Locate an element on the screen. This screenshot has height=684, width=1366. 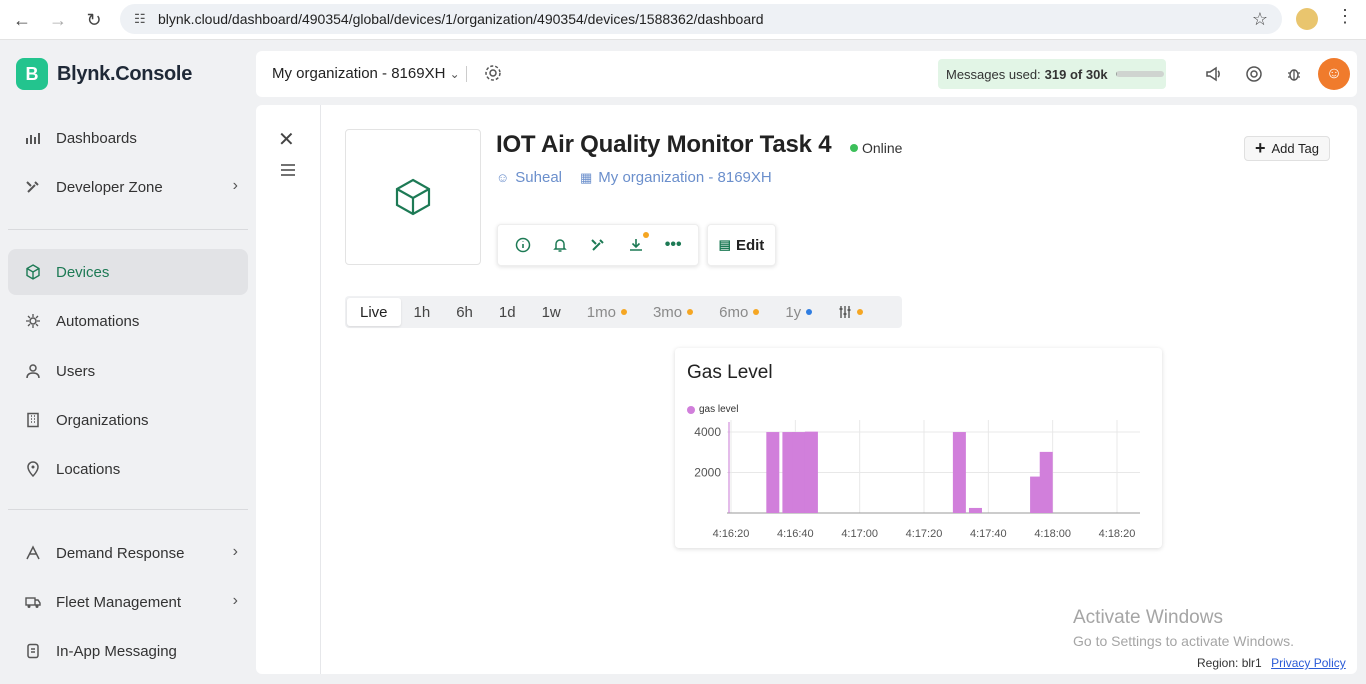
sidebar-item-developer-zone: Developer Zone › is located at coordinates (128, 187).